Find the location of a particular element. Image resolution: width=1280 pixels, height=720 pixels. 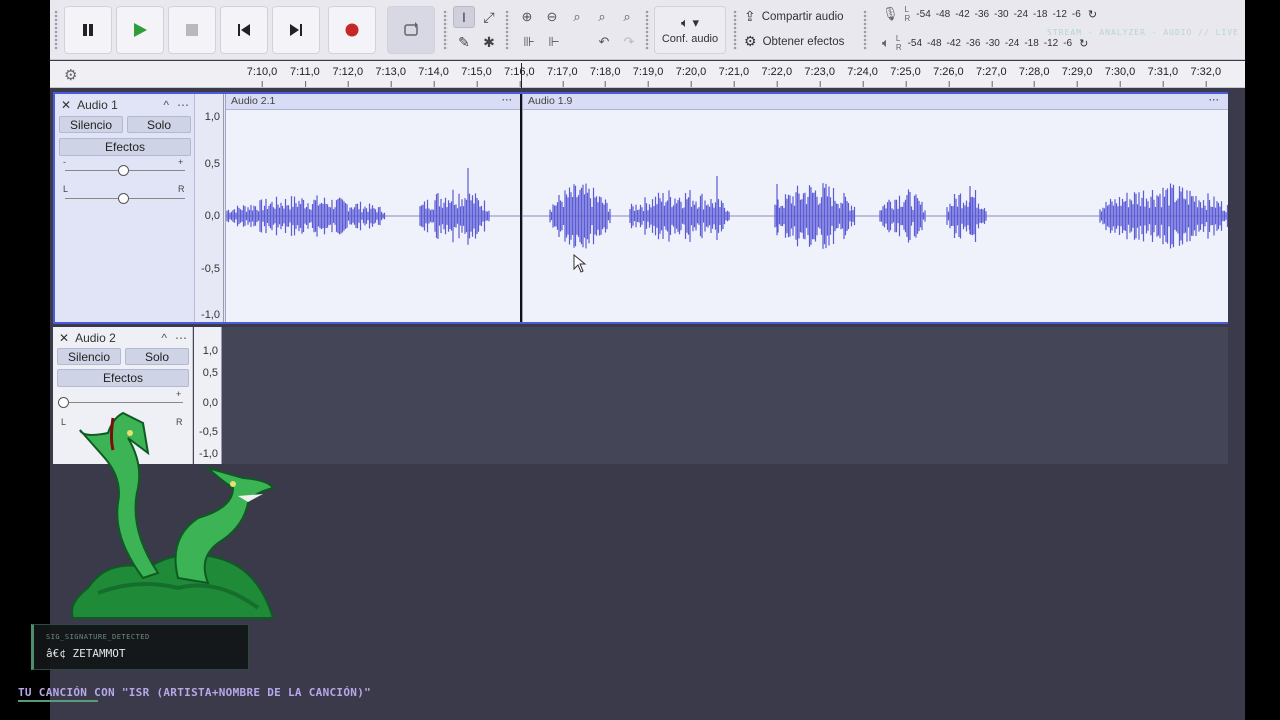

silence-icon: ⊩ is located at coordinates (554, 42).